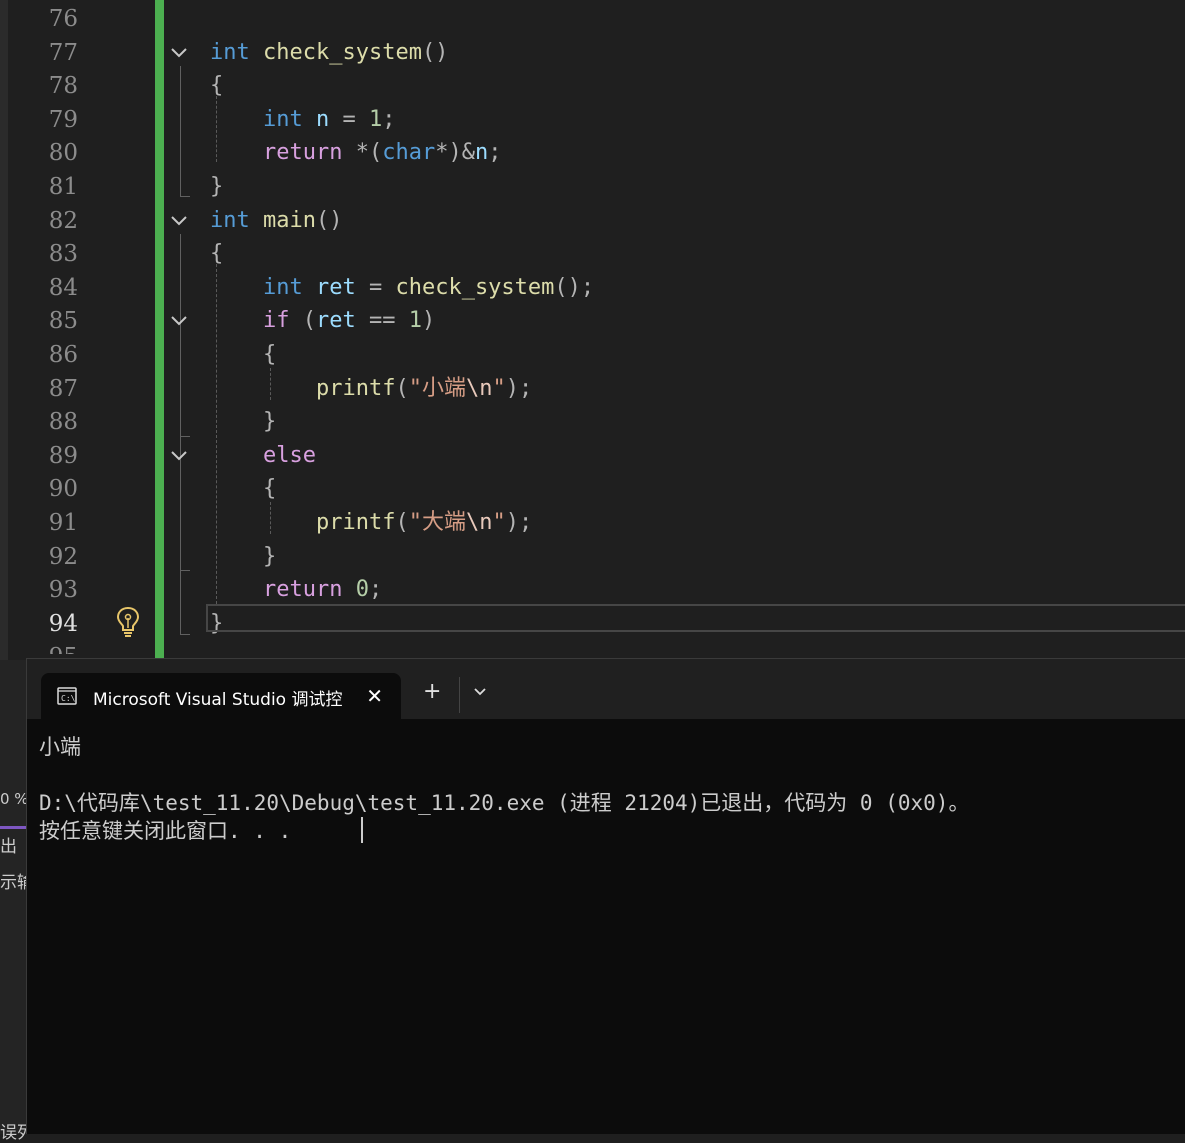  What do you see at coordinates (63, 86) in the screenshot?
I see `line-number: 78` at bounding box center [63, 86].